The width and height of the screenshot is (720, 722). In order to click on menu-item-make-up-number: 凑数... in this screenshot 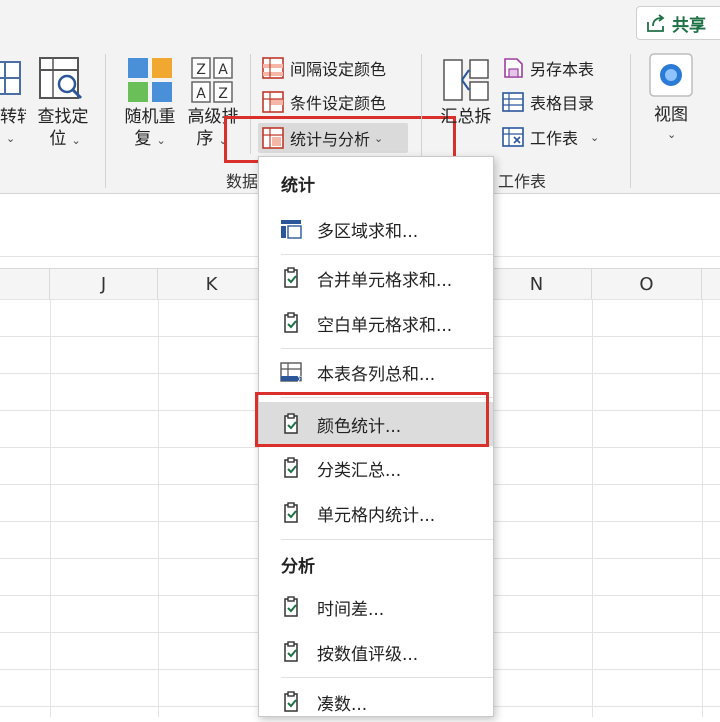, I will do `click(376, 702)`.